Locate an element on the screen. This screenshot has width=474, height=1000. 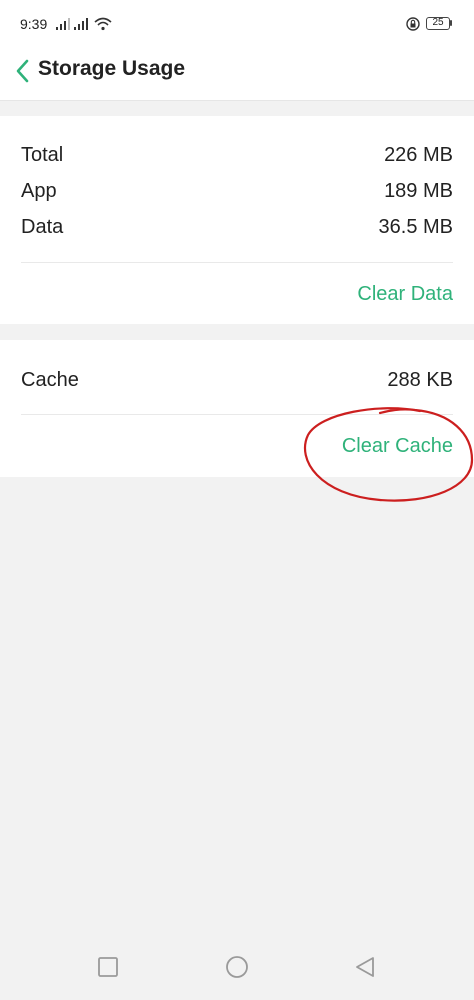
divider is located at coordinates (237, 262).